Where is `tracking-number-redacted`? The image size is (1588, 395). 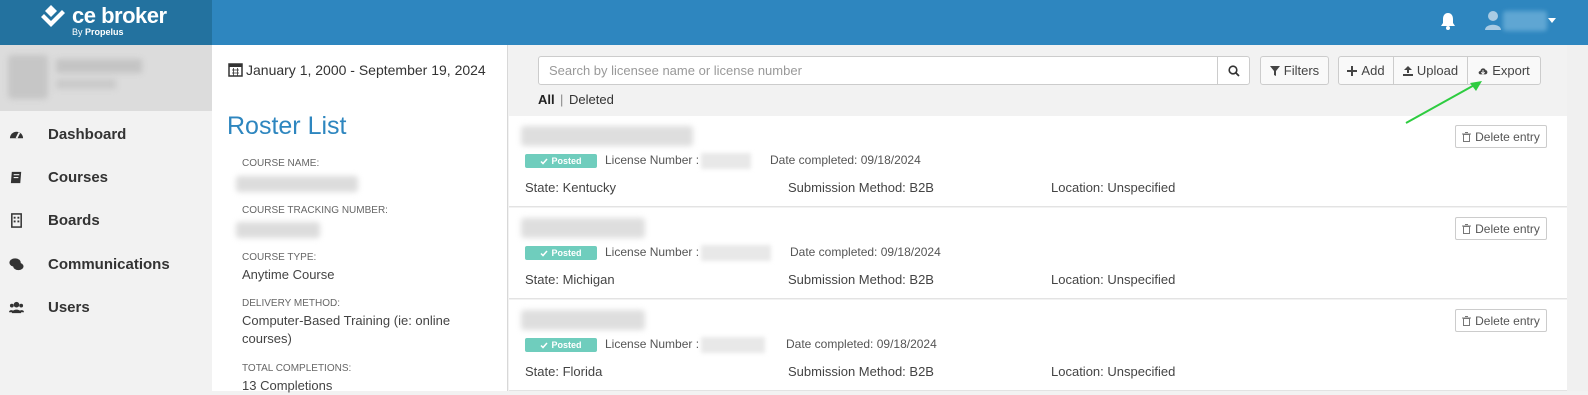 tracking-number-redacted is located at coordinates (278, 230).